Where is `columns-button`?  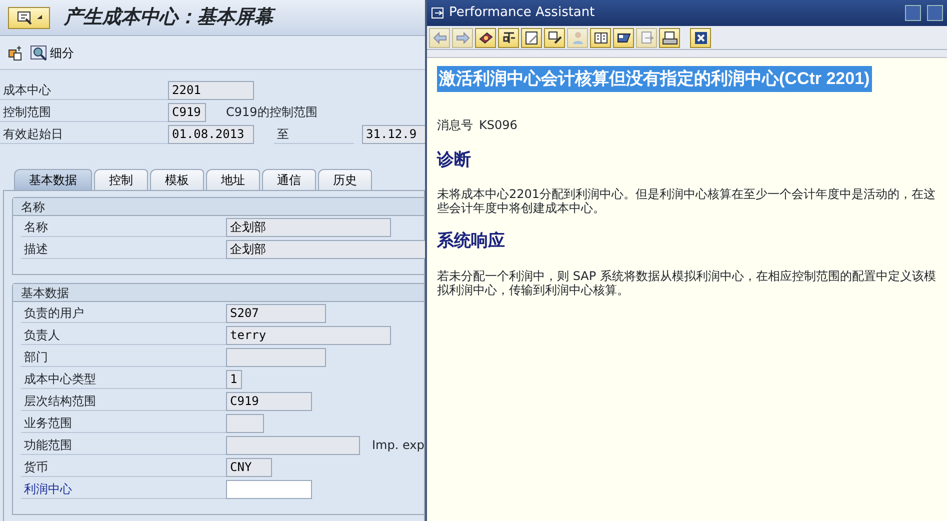
columns-button is located at coordinates (600, 38).